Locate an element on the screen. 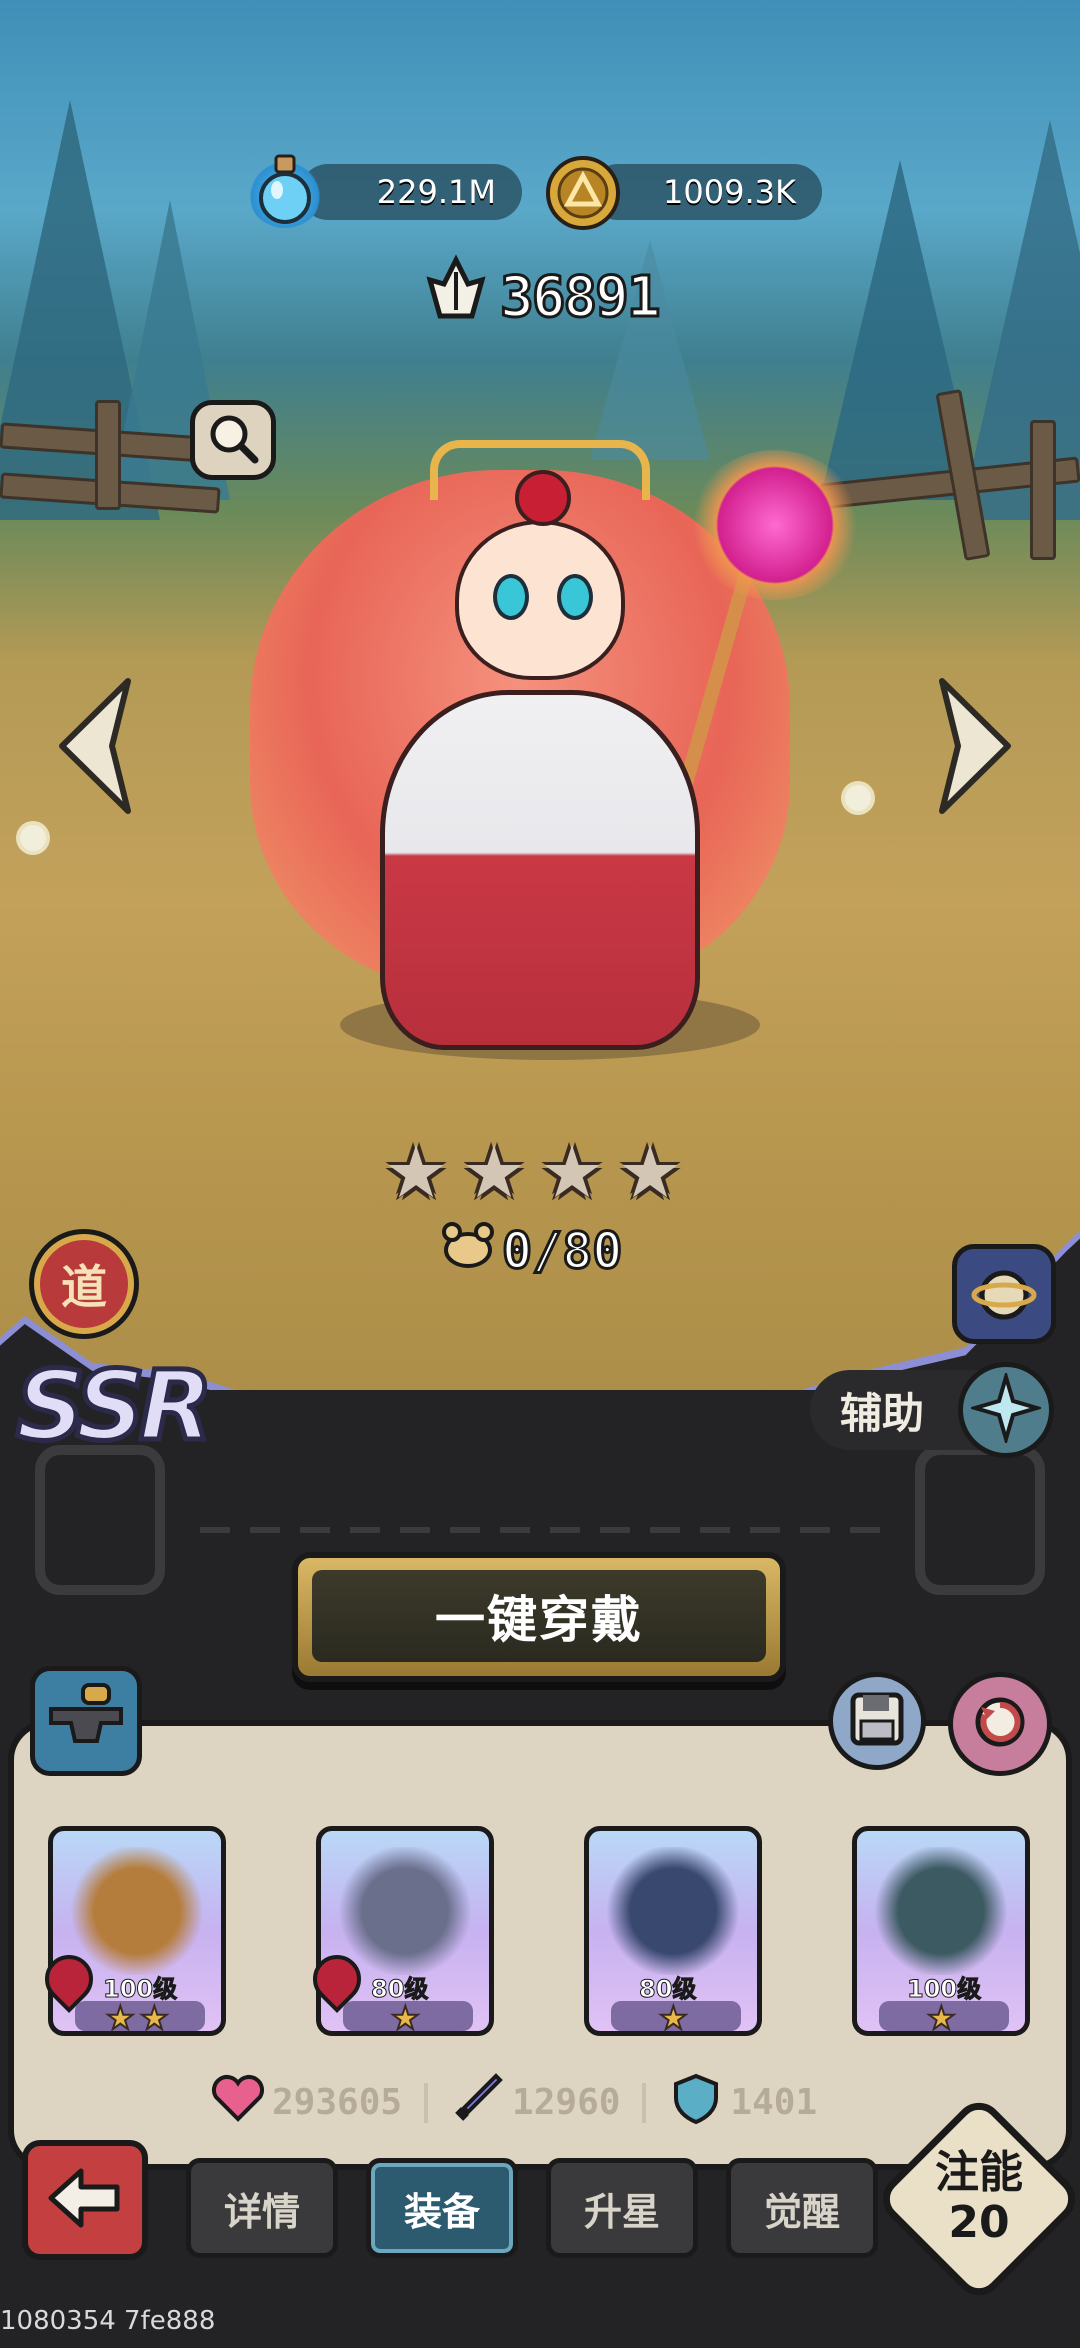 The image size is (1080, 2348). combat-power-value: 36891 is located at coordinates (581, 297).